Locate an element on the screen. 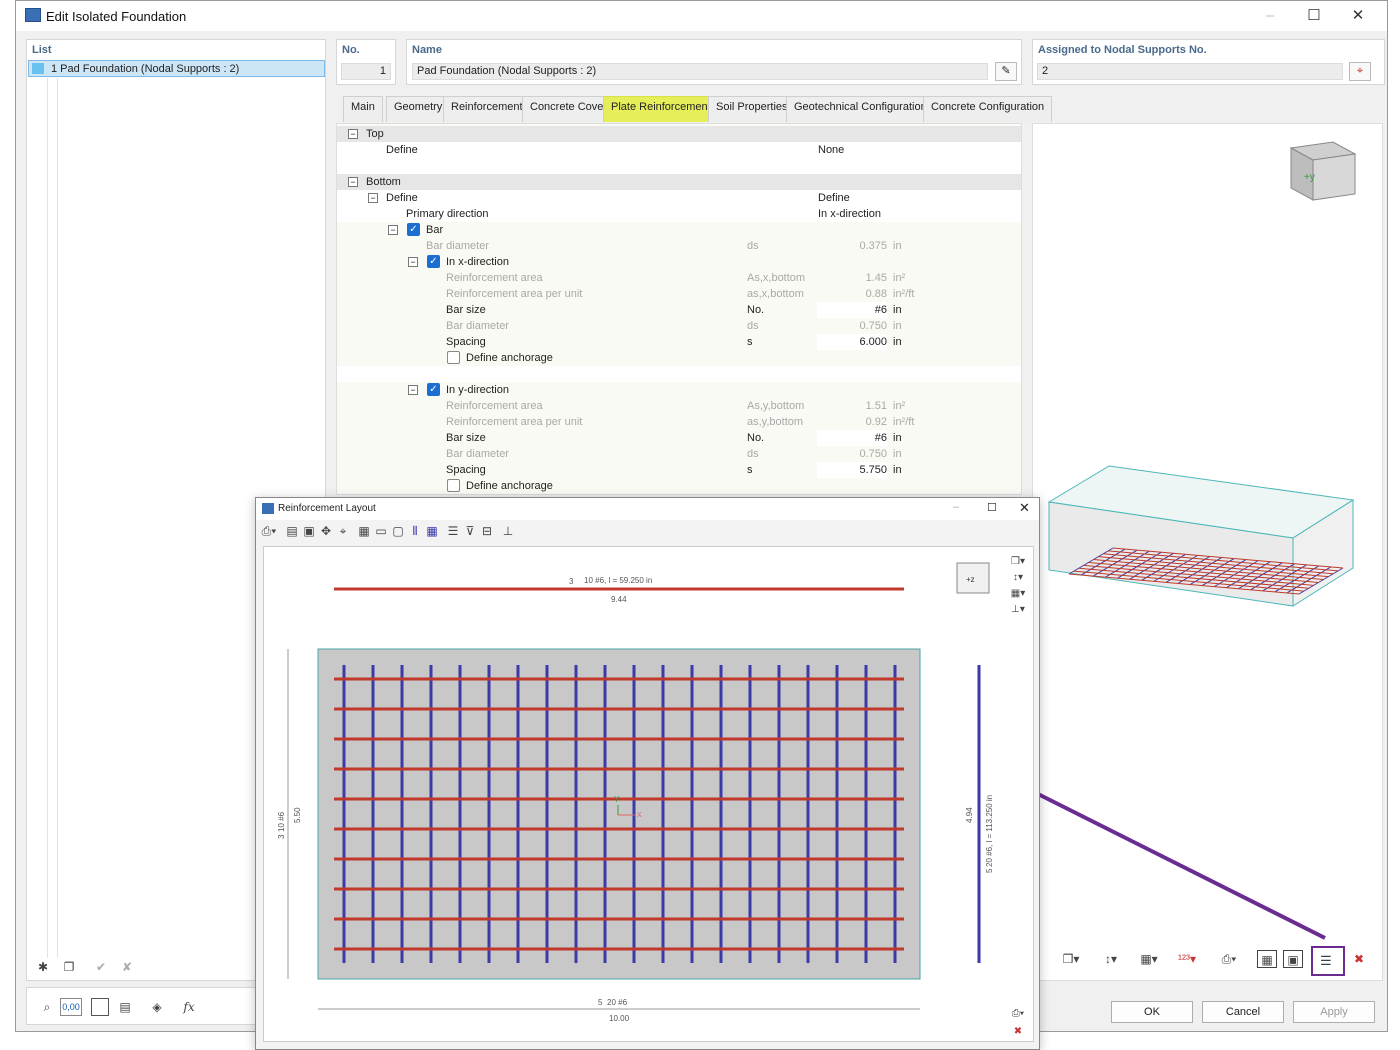  layout-toolbar: ⎙▾ ▤ ▣ ✥ ⌖ ▦ ▭ ▢ ⦀ ▦ ☰ ⊽ ⊟ ⊥ is located at coordinates (647, 531).